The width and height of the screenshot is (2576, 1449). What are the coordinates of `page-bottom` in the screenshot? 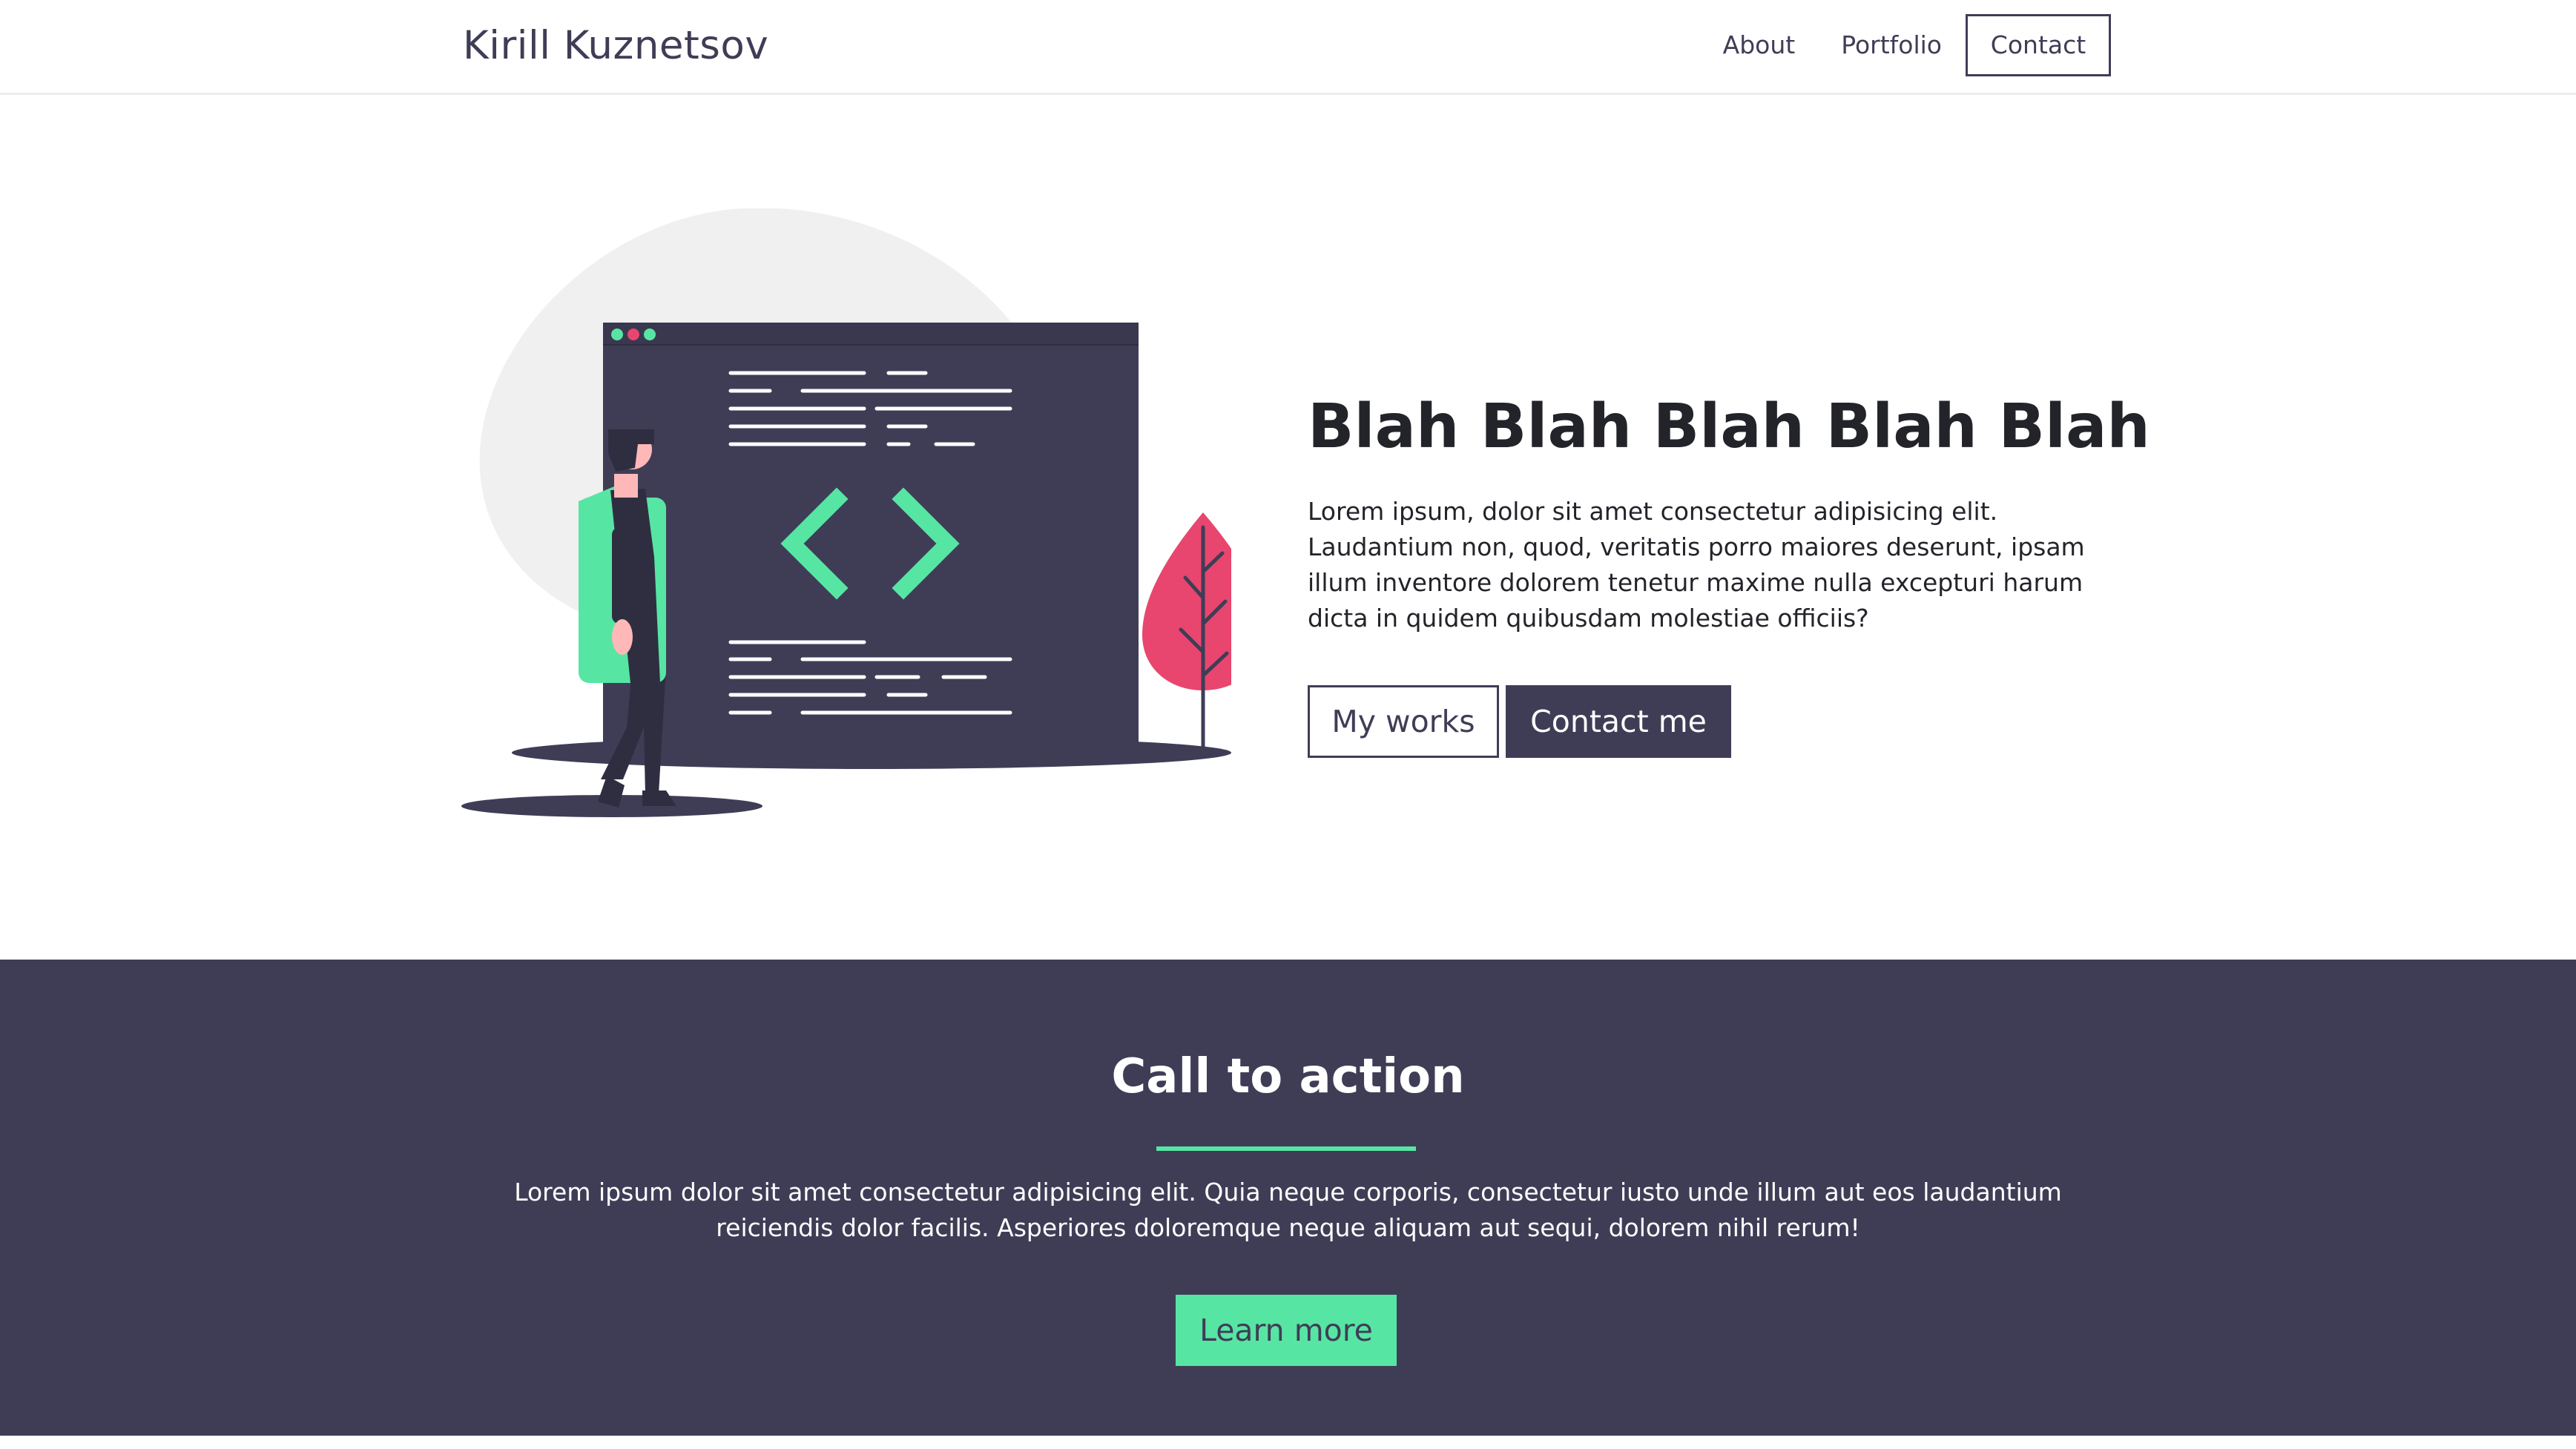 It's located at (1288, 1442).